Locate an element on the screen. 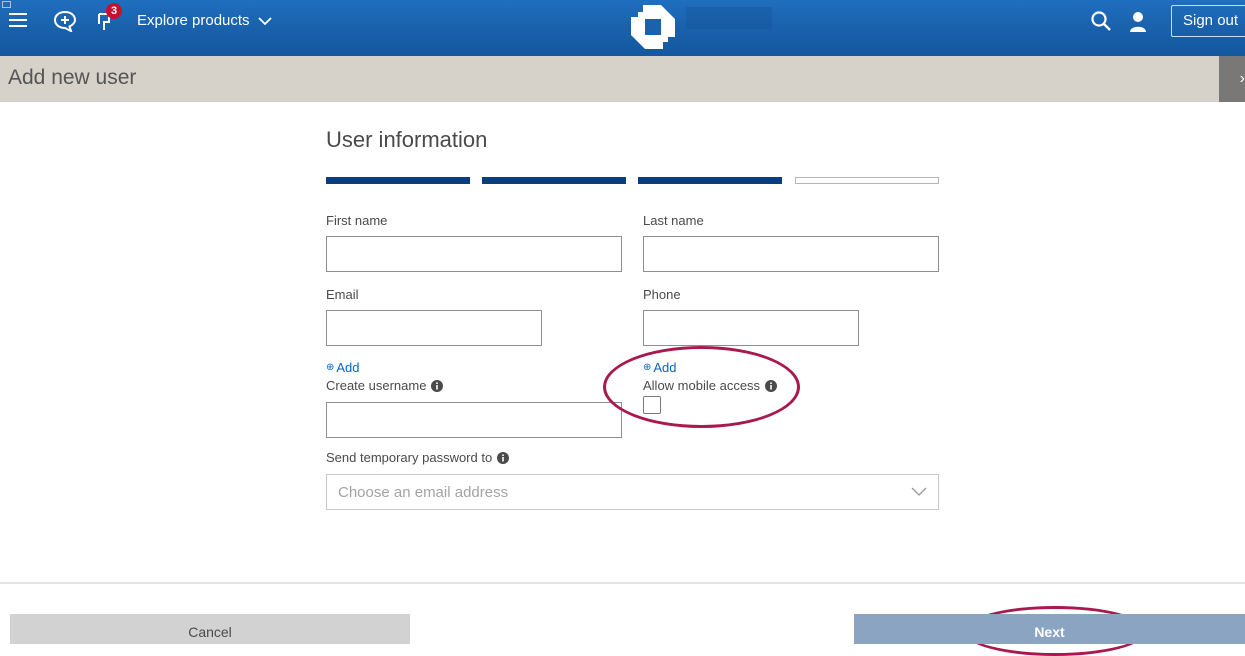  page-header: Add new user › is located at coordinates (622, 79).